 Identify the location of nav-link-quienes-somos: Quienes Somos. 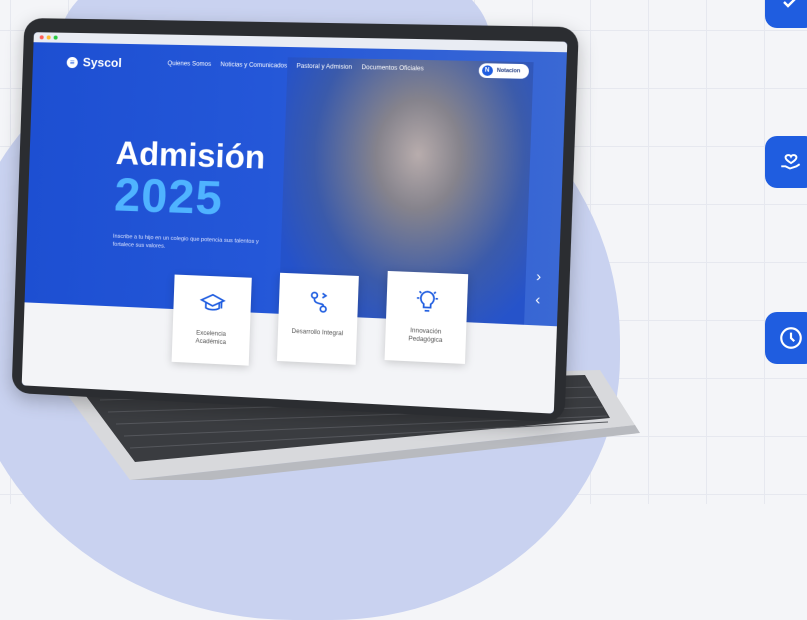
(189, 64).